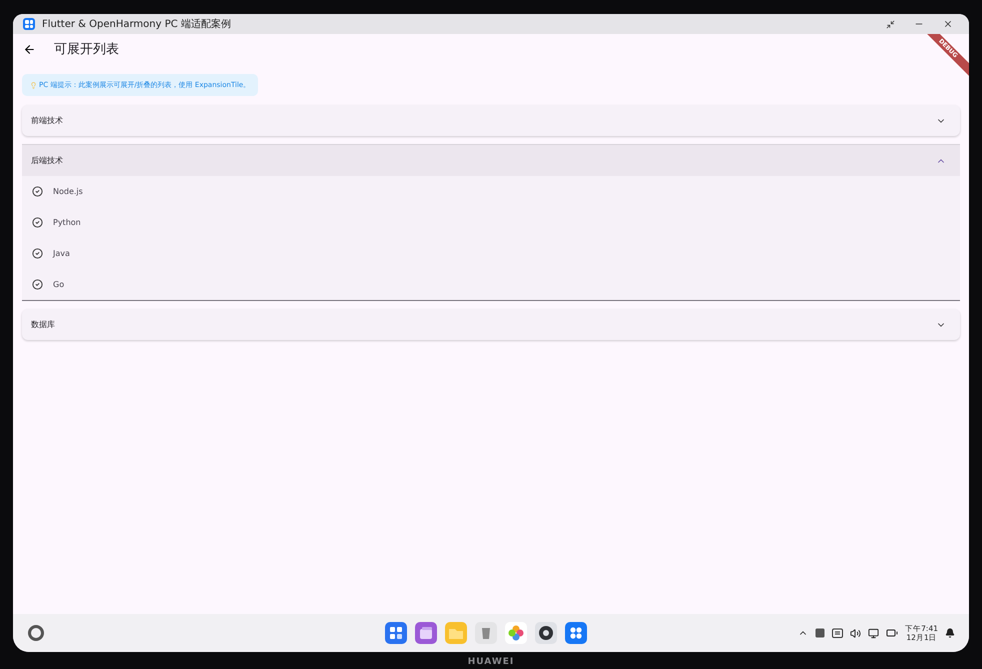 This screenshot has width=982, height=669. Describe the element at coordinates (491, 160) in the screenshot. I see `panel-header: 后端技术` at that location.